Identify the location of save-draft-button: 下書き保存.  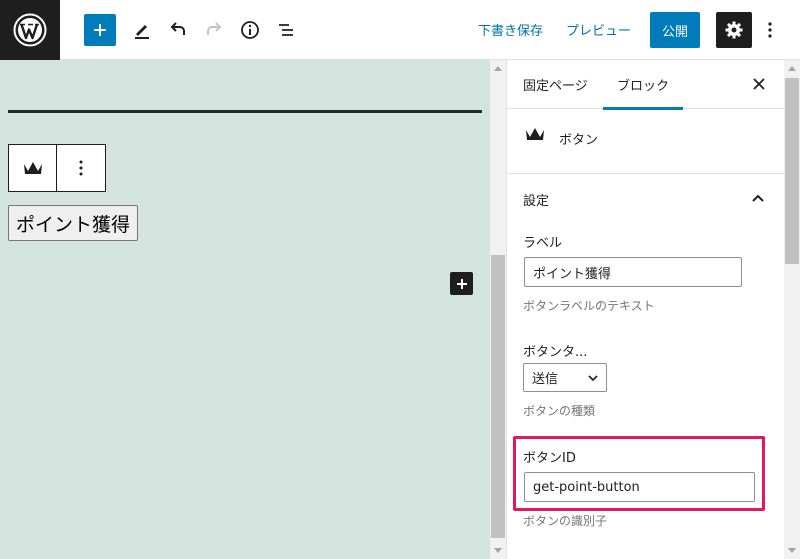
(510, 29).